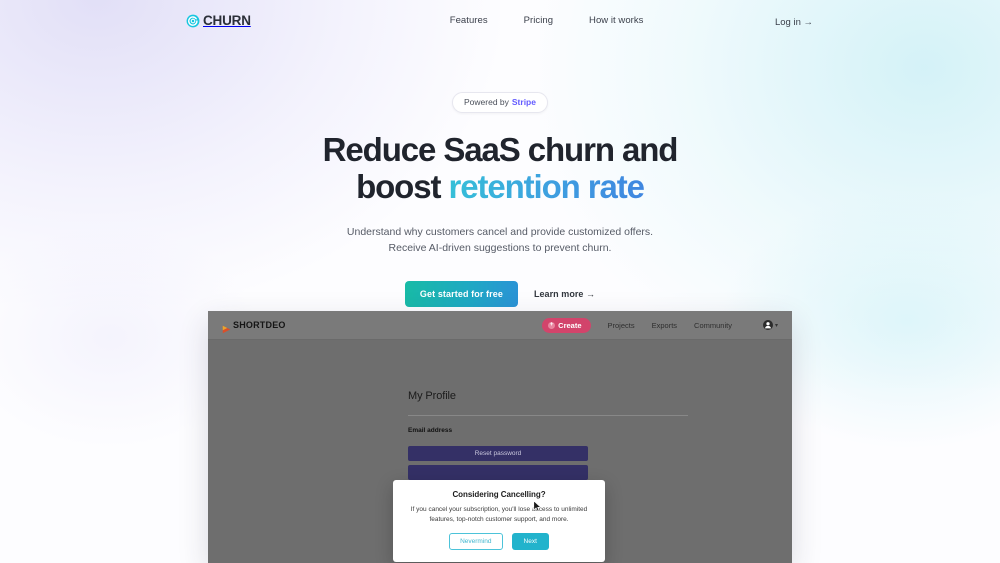 The image size is (1000, 563). What do you see at coordinates (621, 325) in the screenshot?
I see `mockup-nav-item-projects: Projects` at bounding box center [621, 325].